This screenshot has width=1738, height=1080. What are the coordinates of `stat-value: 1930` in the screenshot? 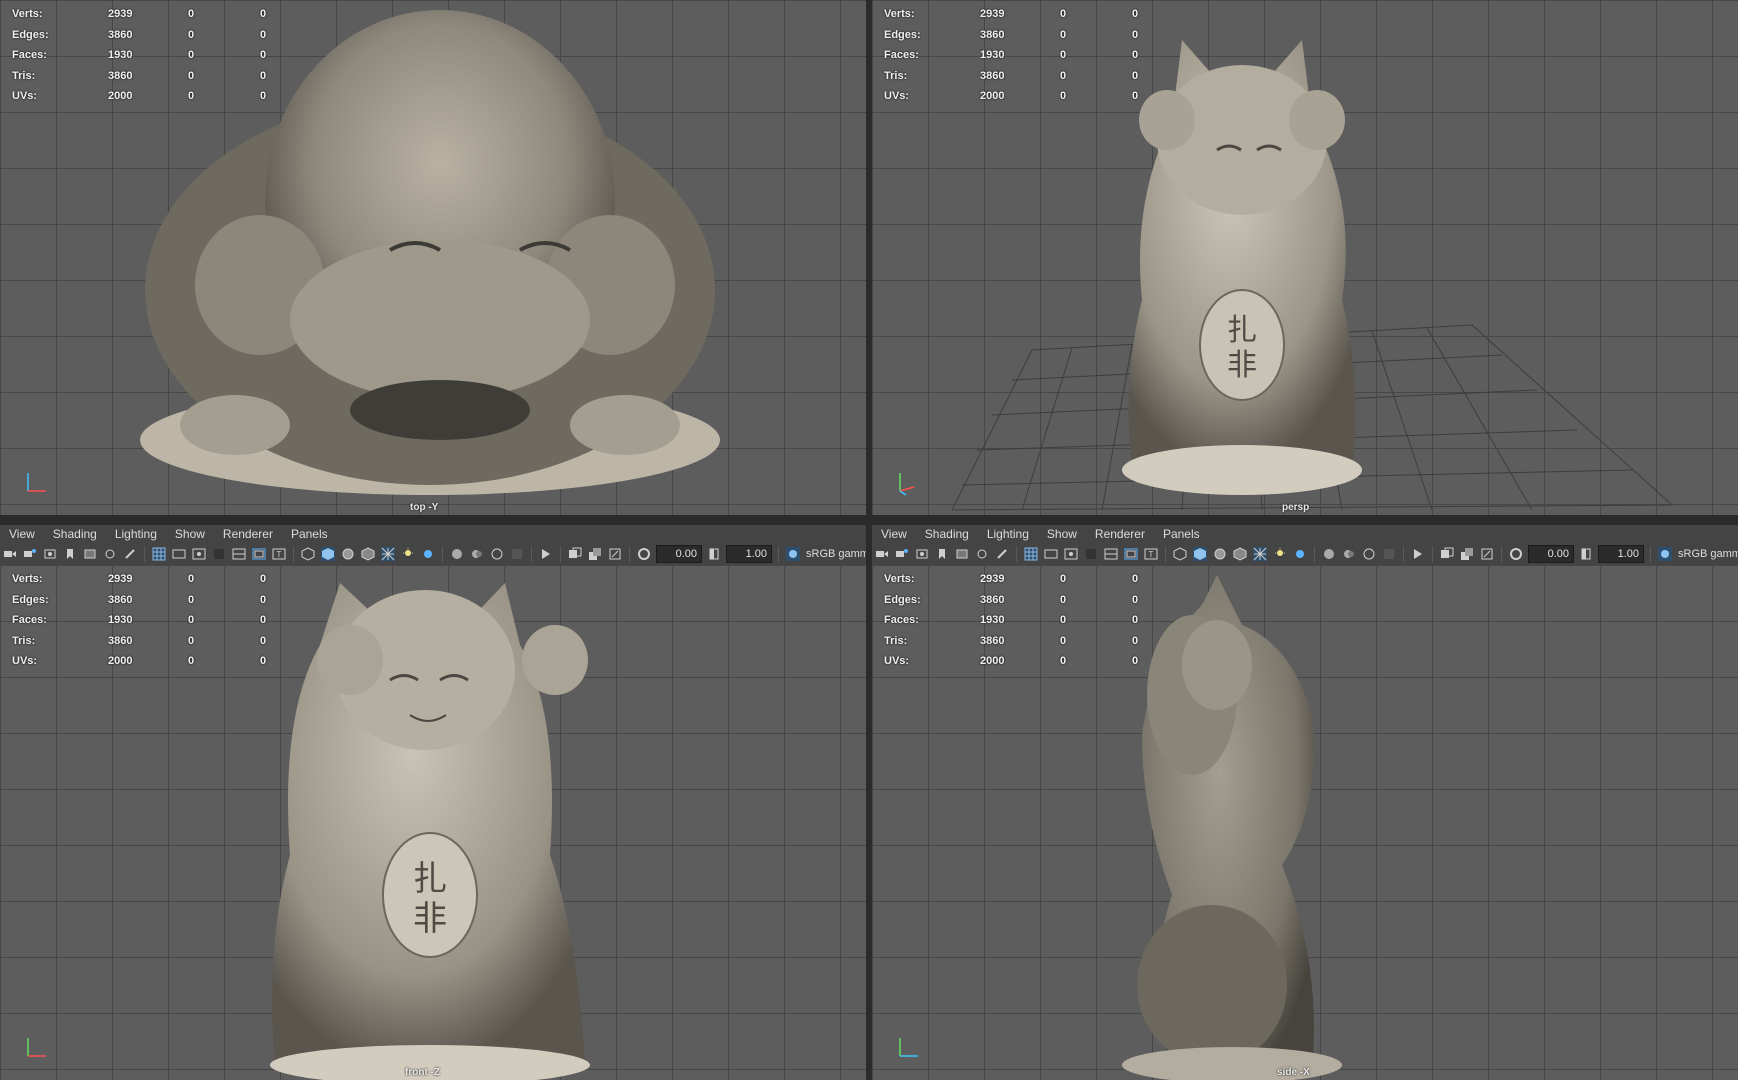 It's located at (992, 55).